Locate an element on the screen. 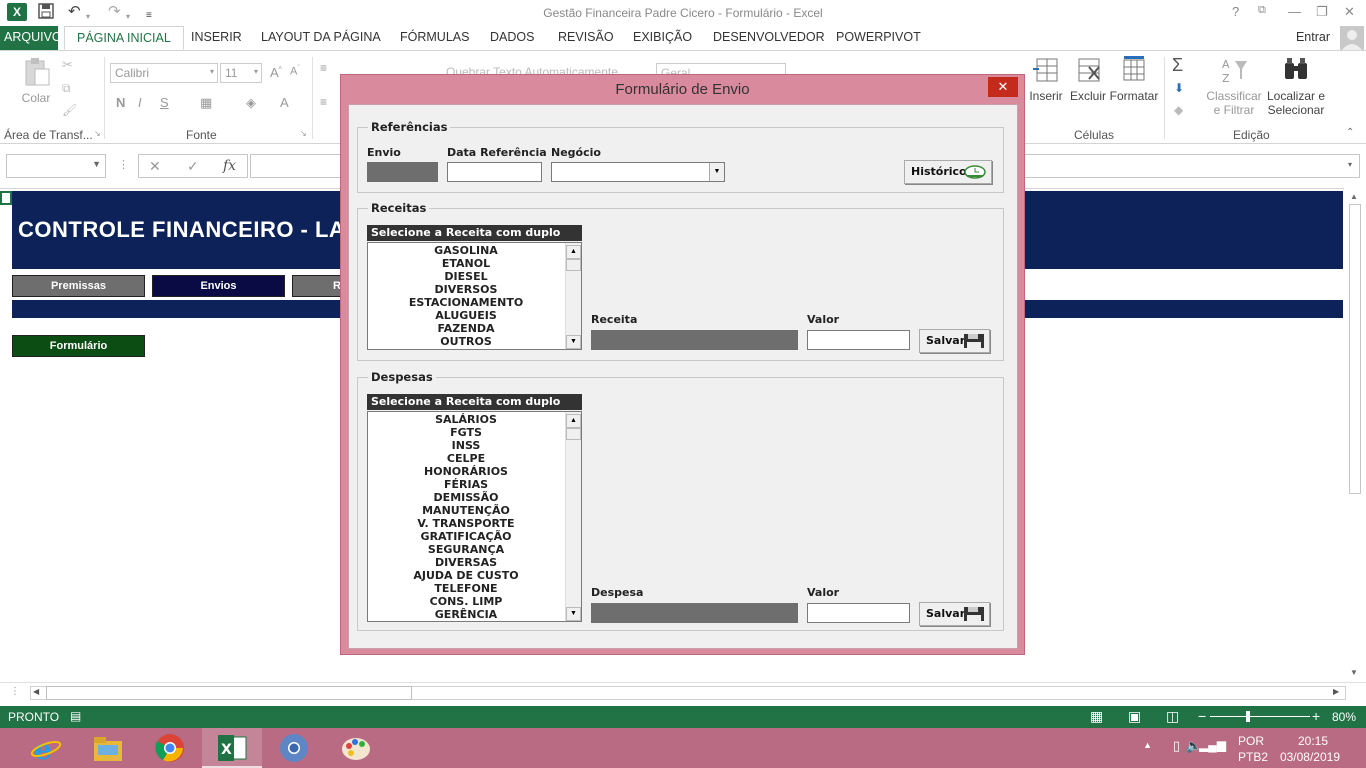 The image size is (1366, 768). paint-icon is located at coordinates (356, 748).